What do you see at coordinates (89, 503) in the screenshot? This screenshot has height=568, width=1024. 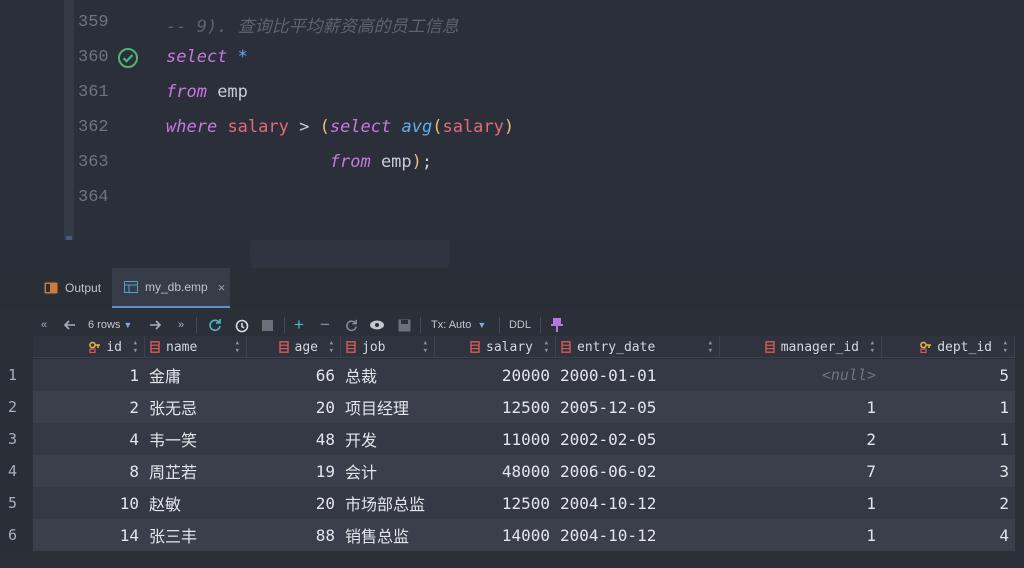 I see `cell-id: 10` at bounding box center [89, 503].